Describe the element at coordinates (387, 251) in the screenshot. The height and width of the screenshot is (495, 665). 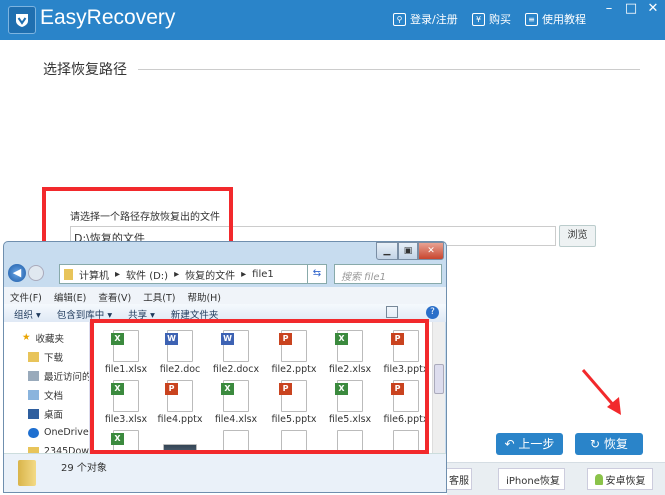
I see `explorer-minimize-button: ▁` at that location.